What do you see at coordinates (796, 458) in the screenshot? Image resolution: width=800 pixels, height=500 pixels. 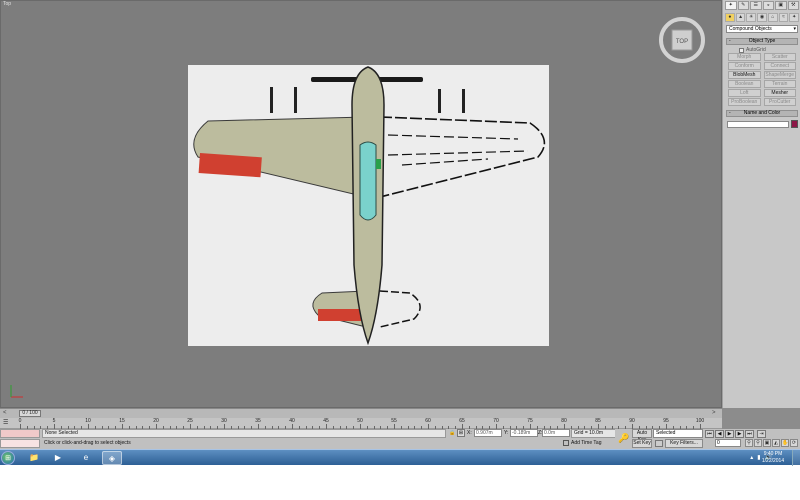 I see `show-desktop-button` at bounding box center [796, 458].